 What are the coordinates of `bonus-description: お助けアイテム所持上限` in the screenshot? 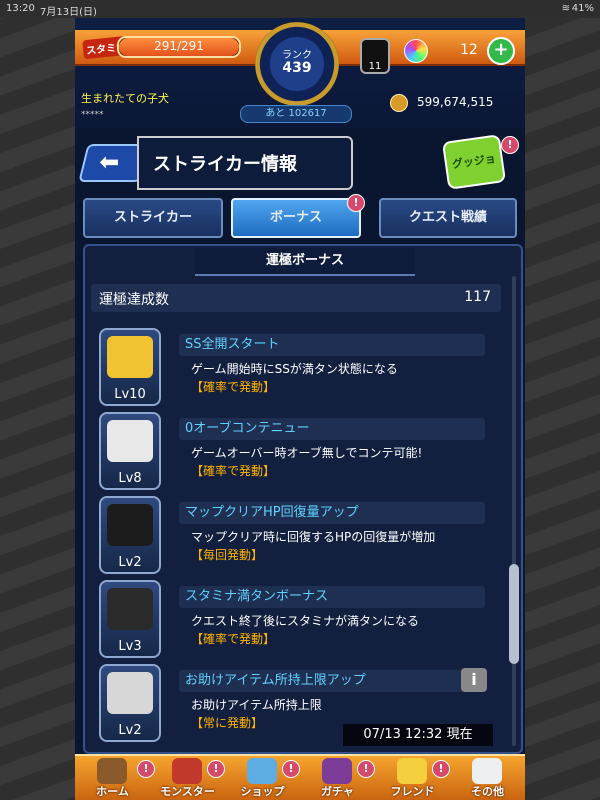 It's located at (256, 705).